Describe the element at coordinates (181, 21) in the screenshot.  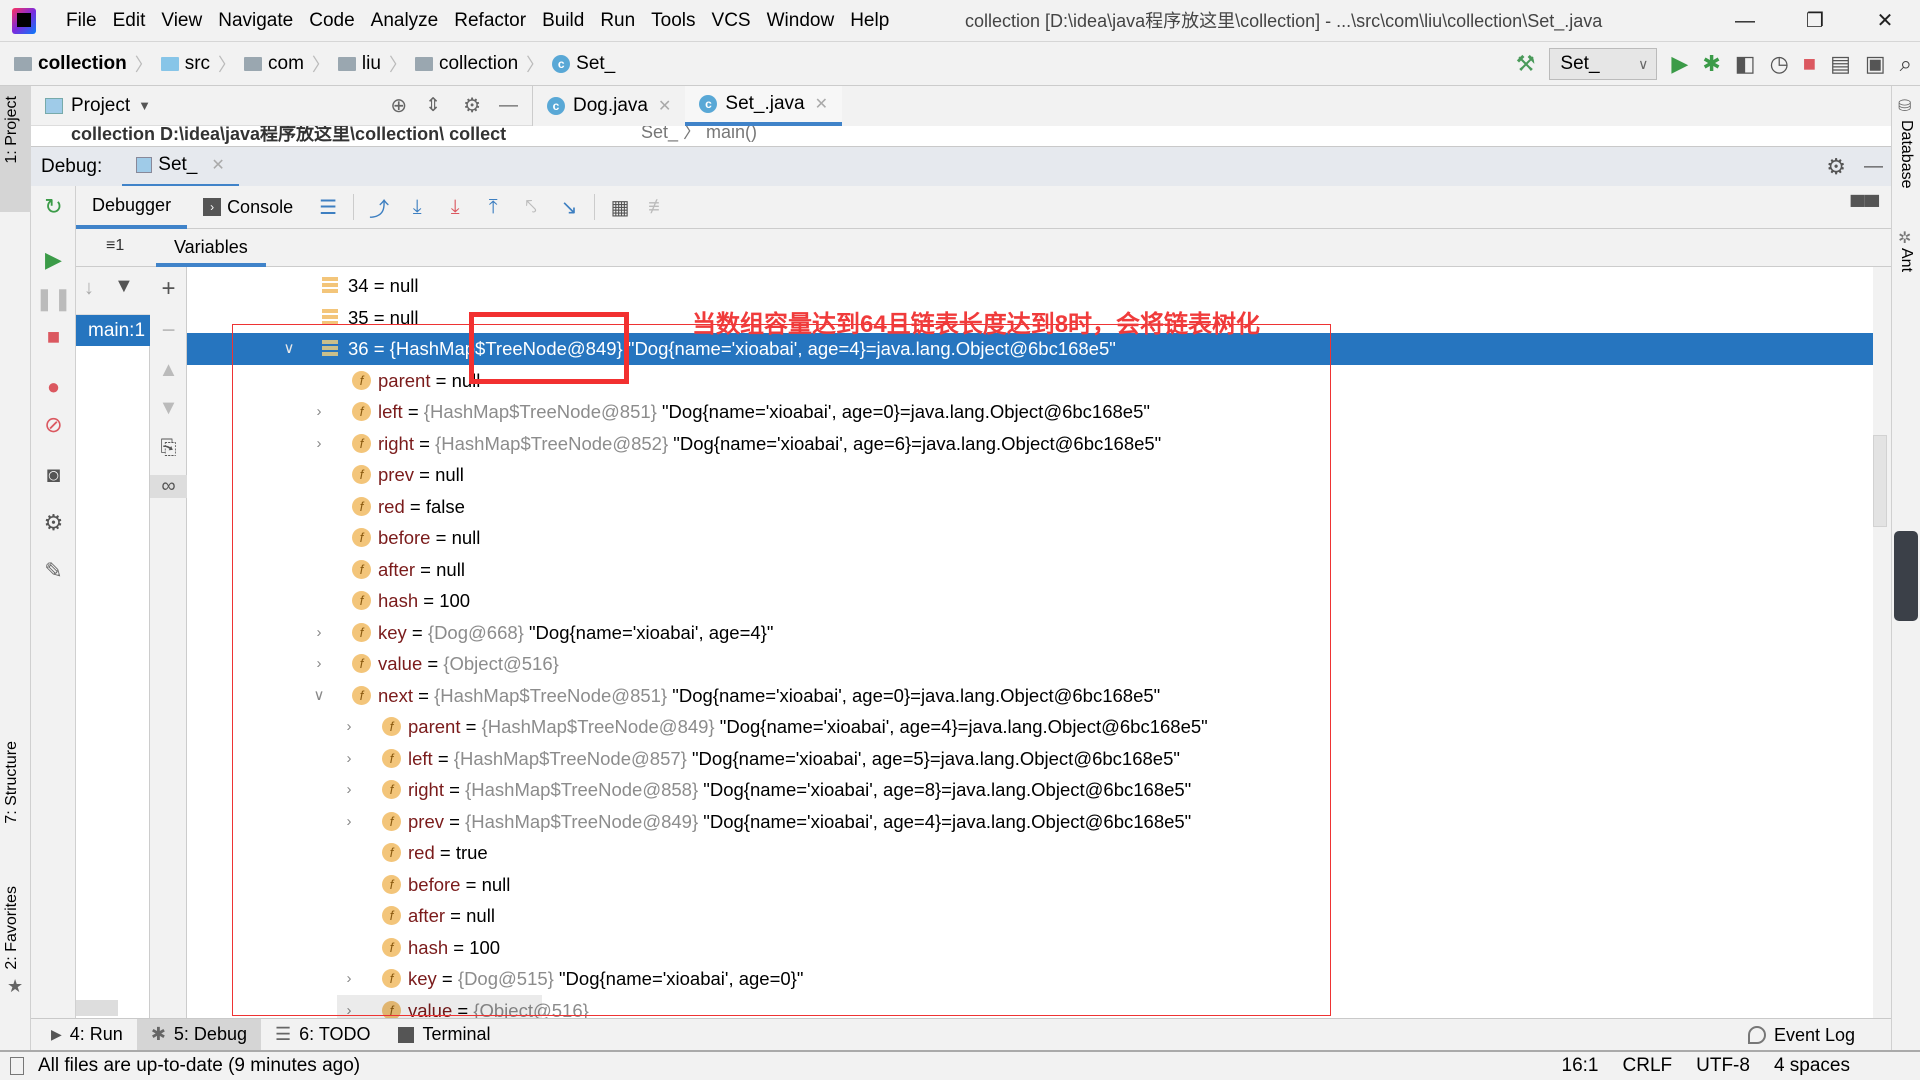
I see `menu-view: View` at that location.